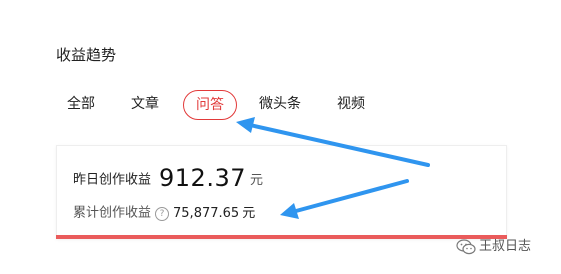 This screenshot has height=274, width=561. I want to click on yesterday-earnings-unit: 元, so click(257, 180).